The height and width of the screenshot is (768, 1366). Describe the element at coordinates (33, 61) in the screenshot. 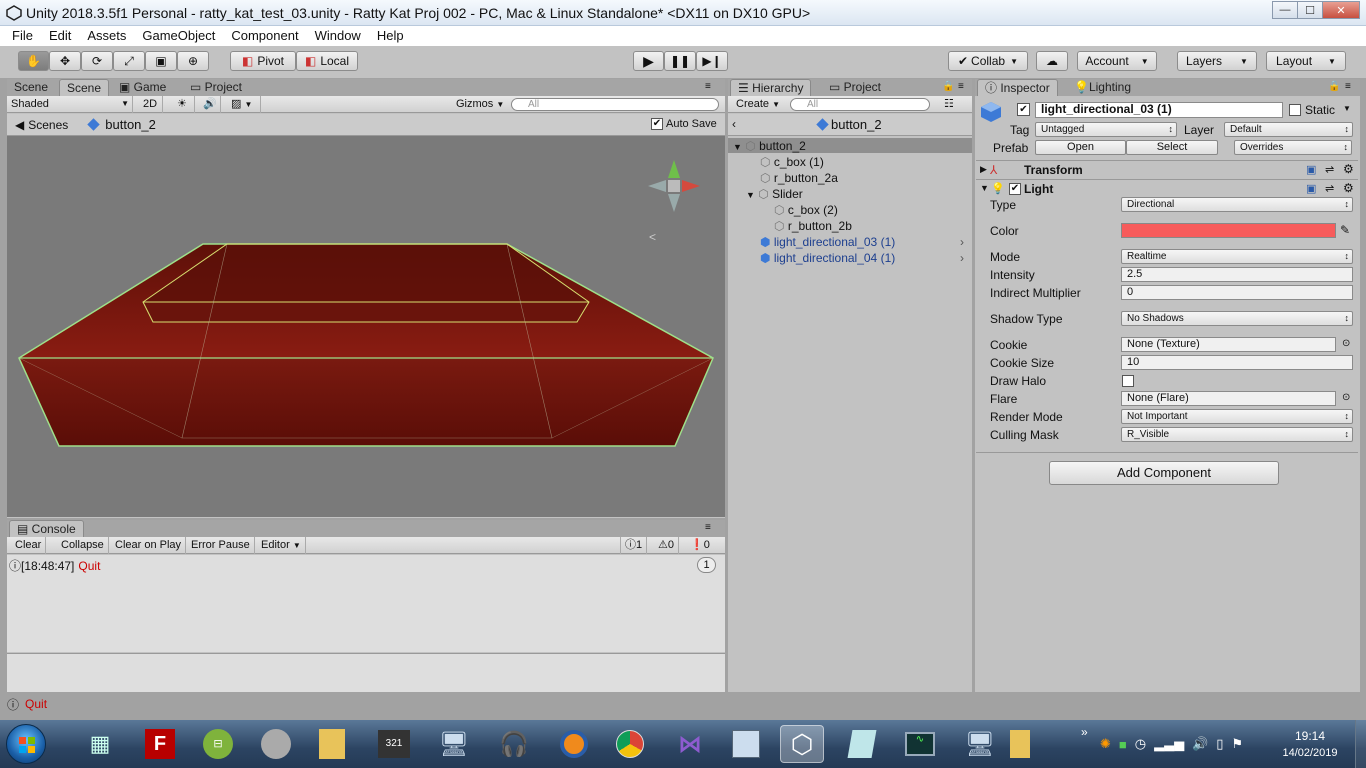

I see `hand-tool-button: ✋` at that location.